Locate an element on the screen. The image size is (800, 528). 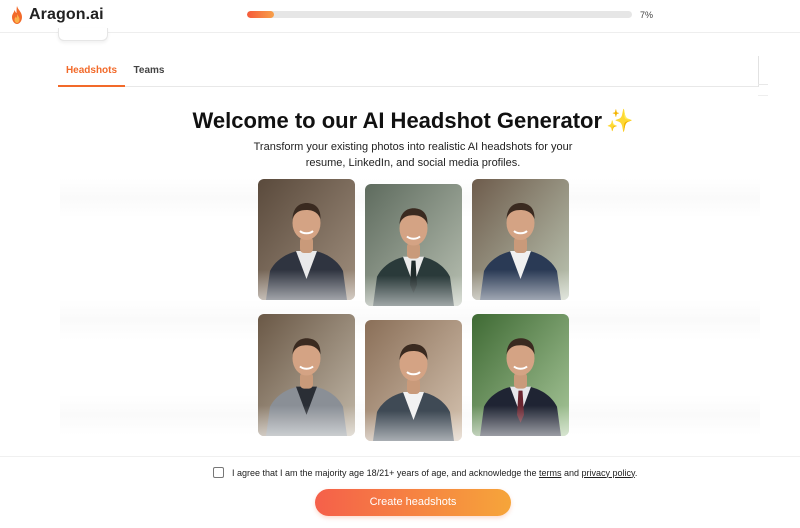
privacy-policy-link: privacy policy is located at coordinates (607, 473).